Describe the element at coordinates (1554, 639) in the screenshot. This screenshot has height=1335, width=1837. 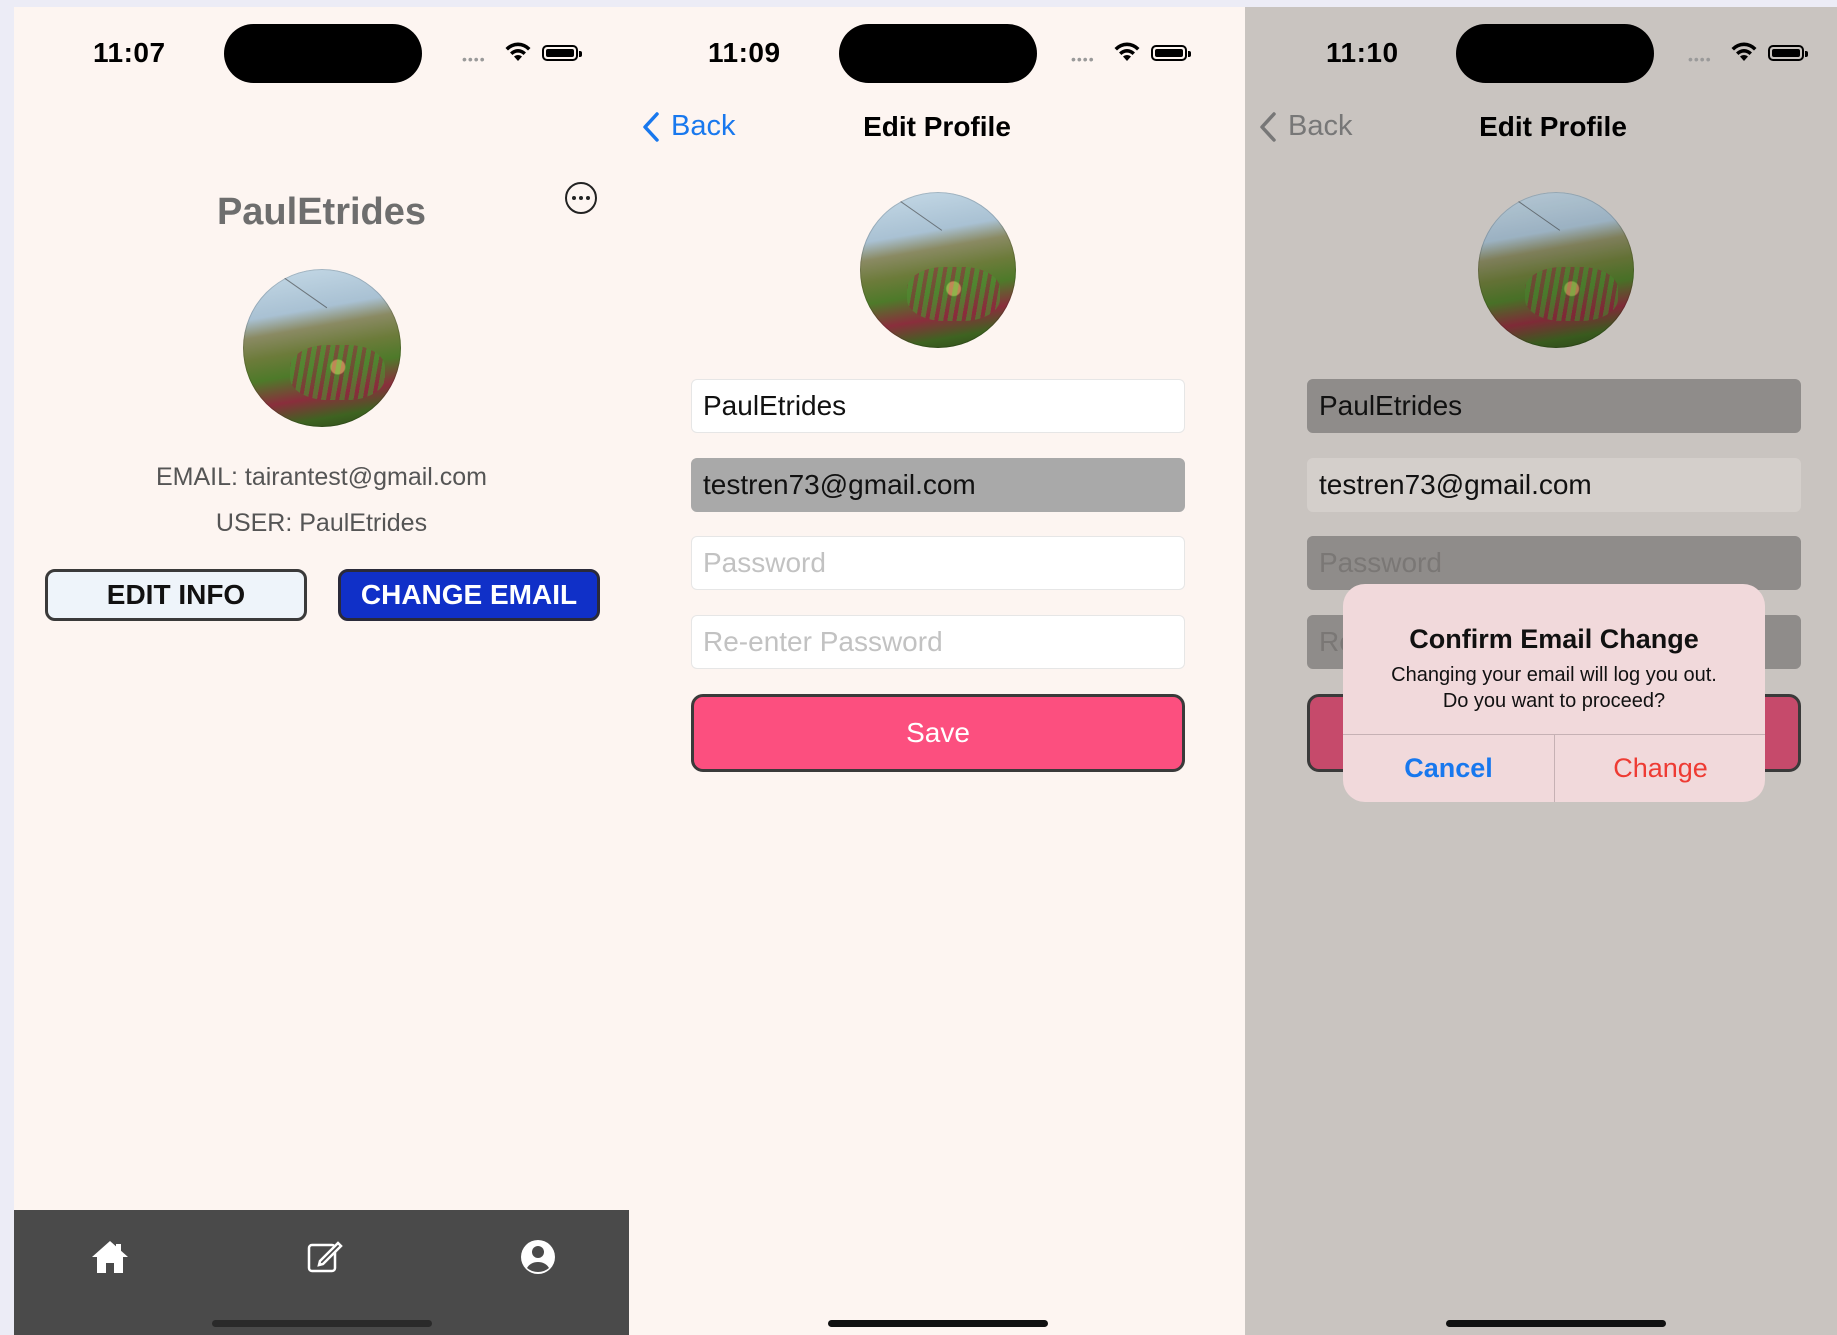
I see `dialog-title: Confirm Email Change` at that location.